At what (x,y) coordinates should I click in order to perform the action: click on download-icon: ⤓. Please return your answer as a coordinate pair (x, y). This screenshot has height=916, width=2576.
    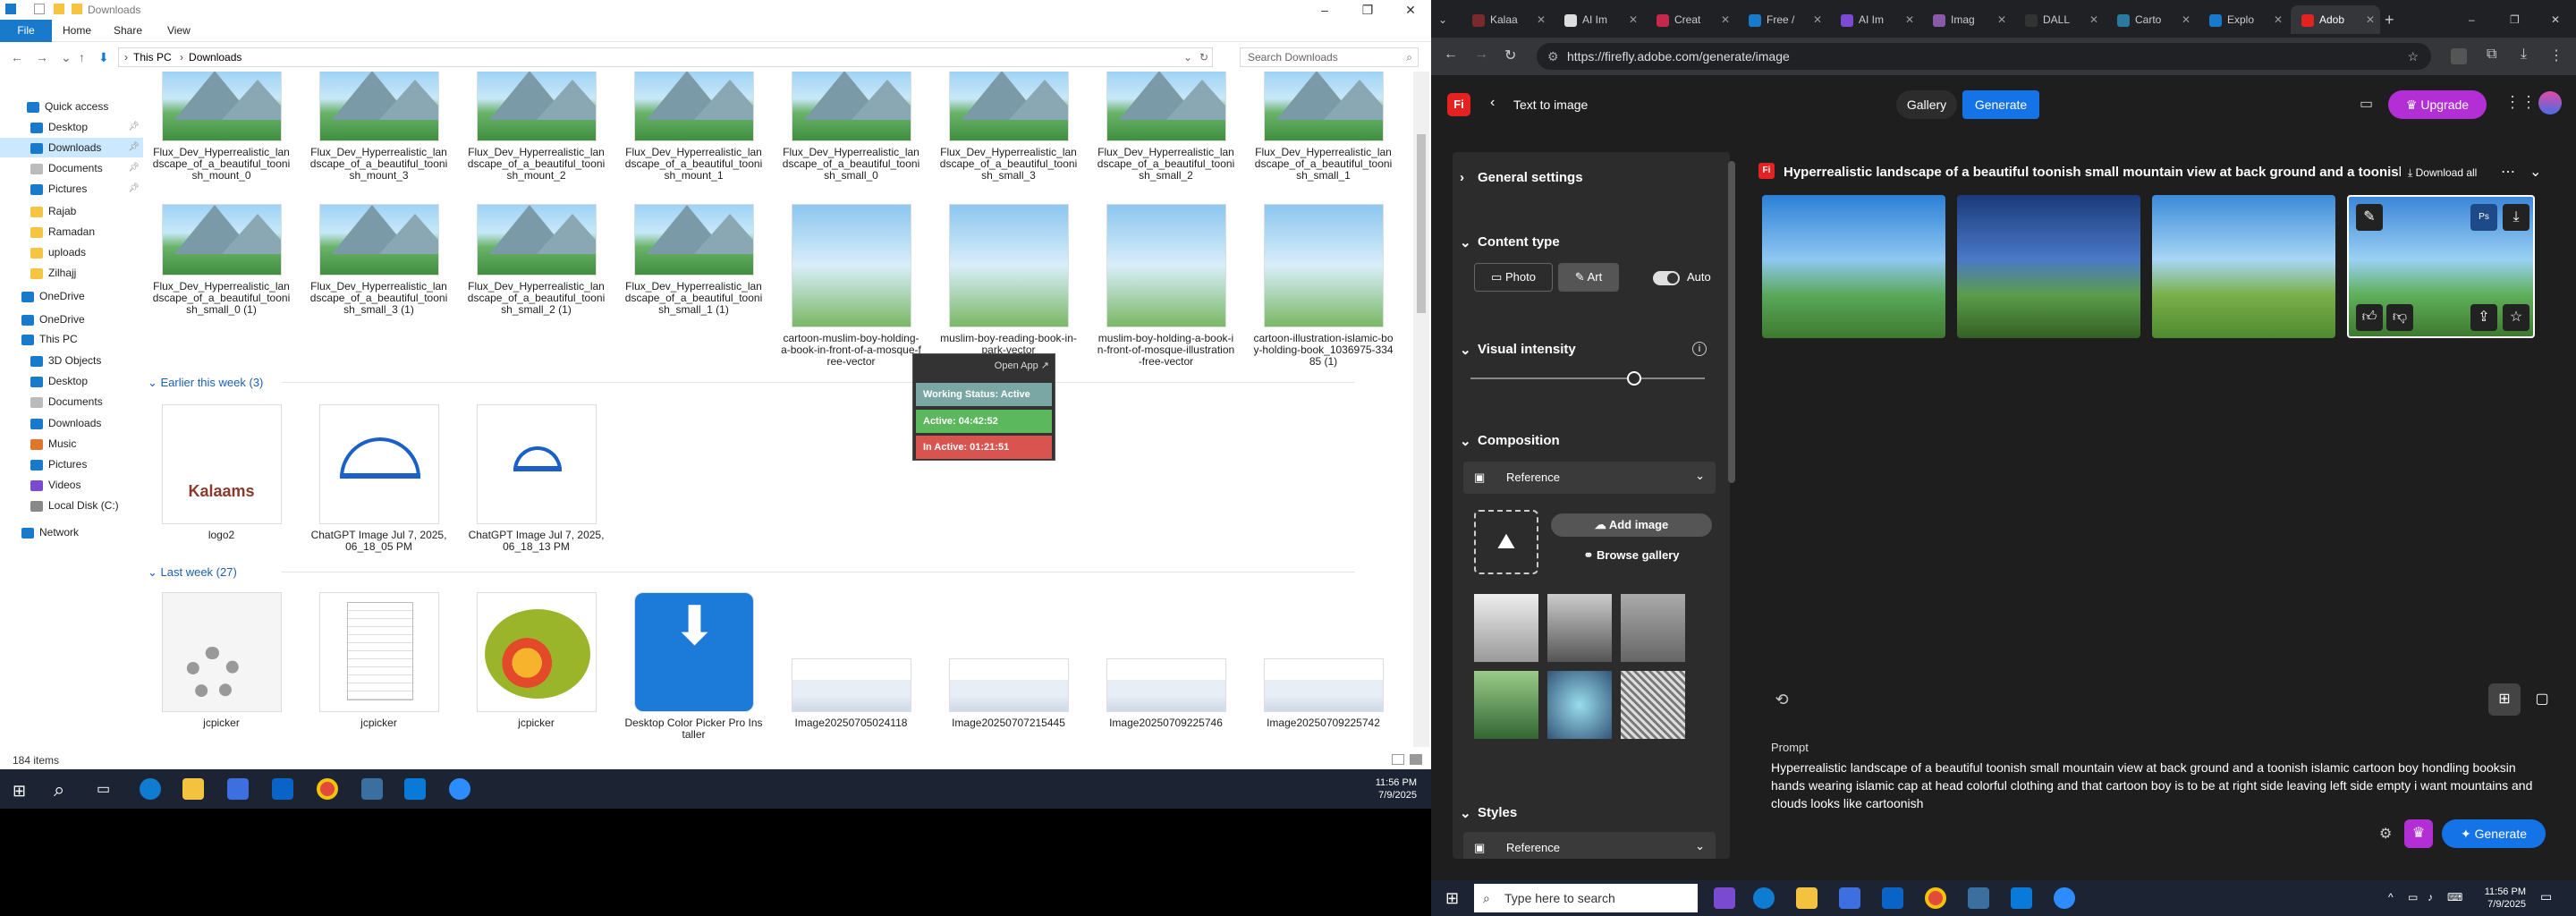
    Looking at the image, I should click on (2524, 55).